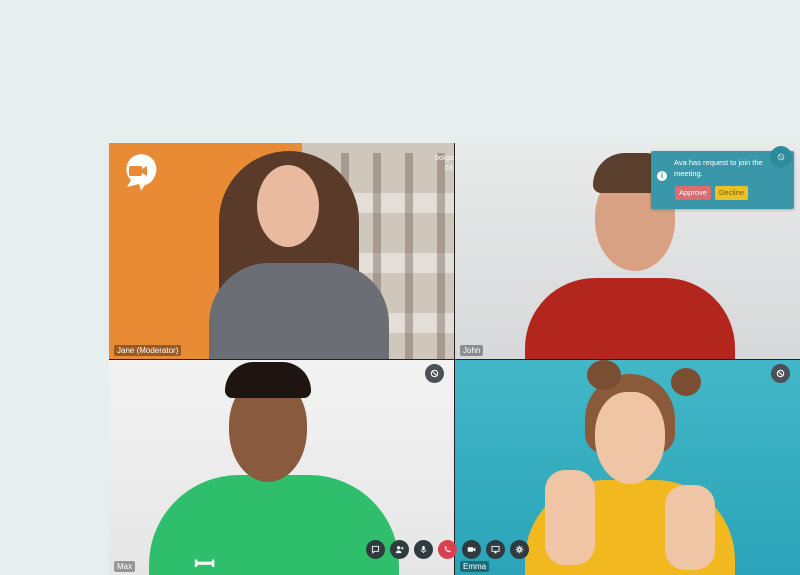  What do you see at coordinates (268, 380) in the screenshot?
I see `participant-video-hair` at bounding box center [268, 380].